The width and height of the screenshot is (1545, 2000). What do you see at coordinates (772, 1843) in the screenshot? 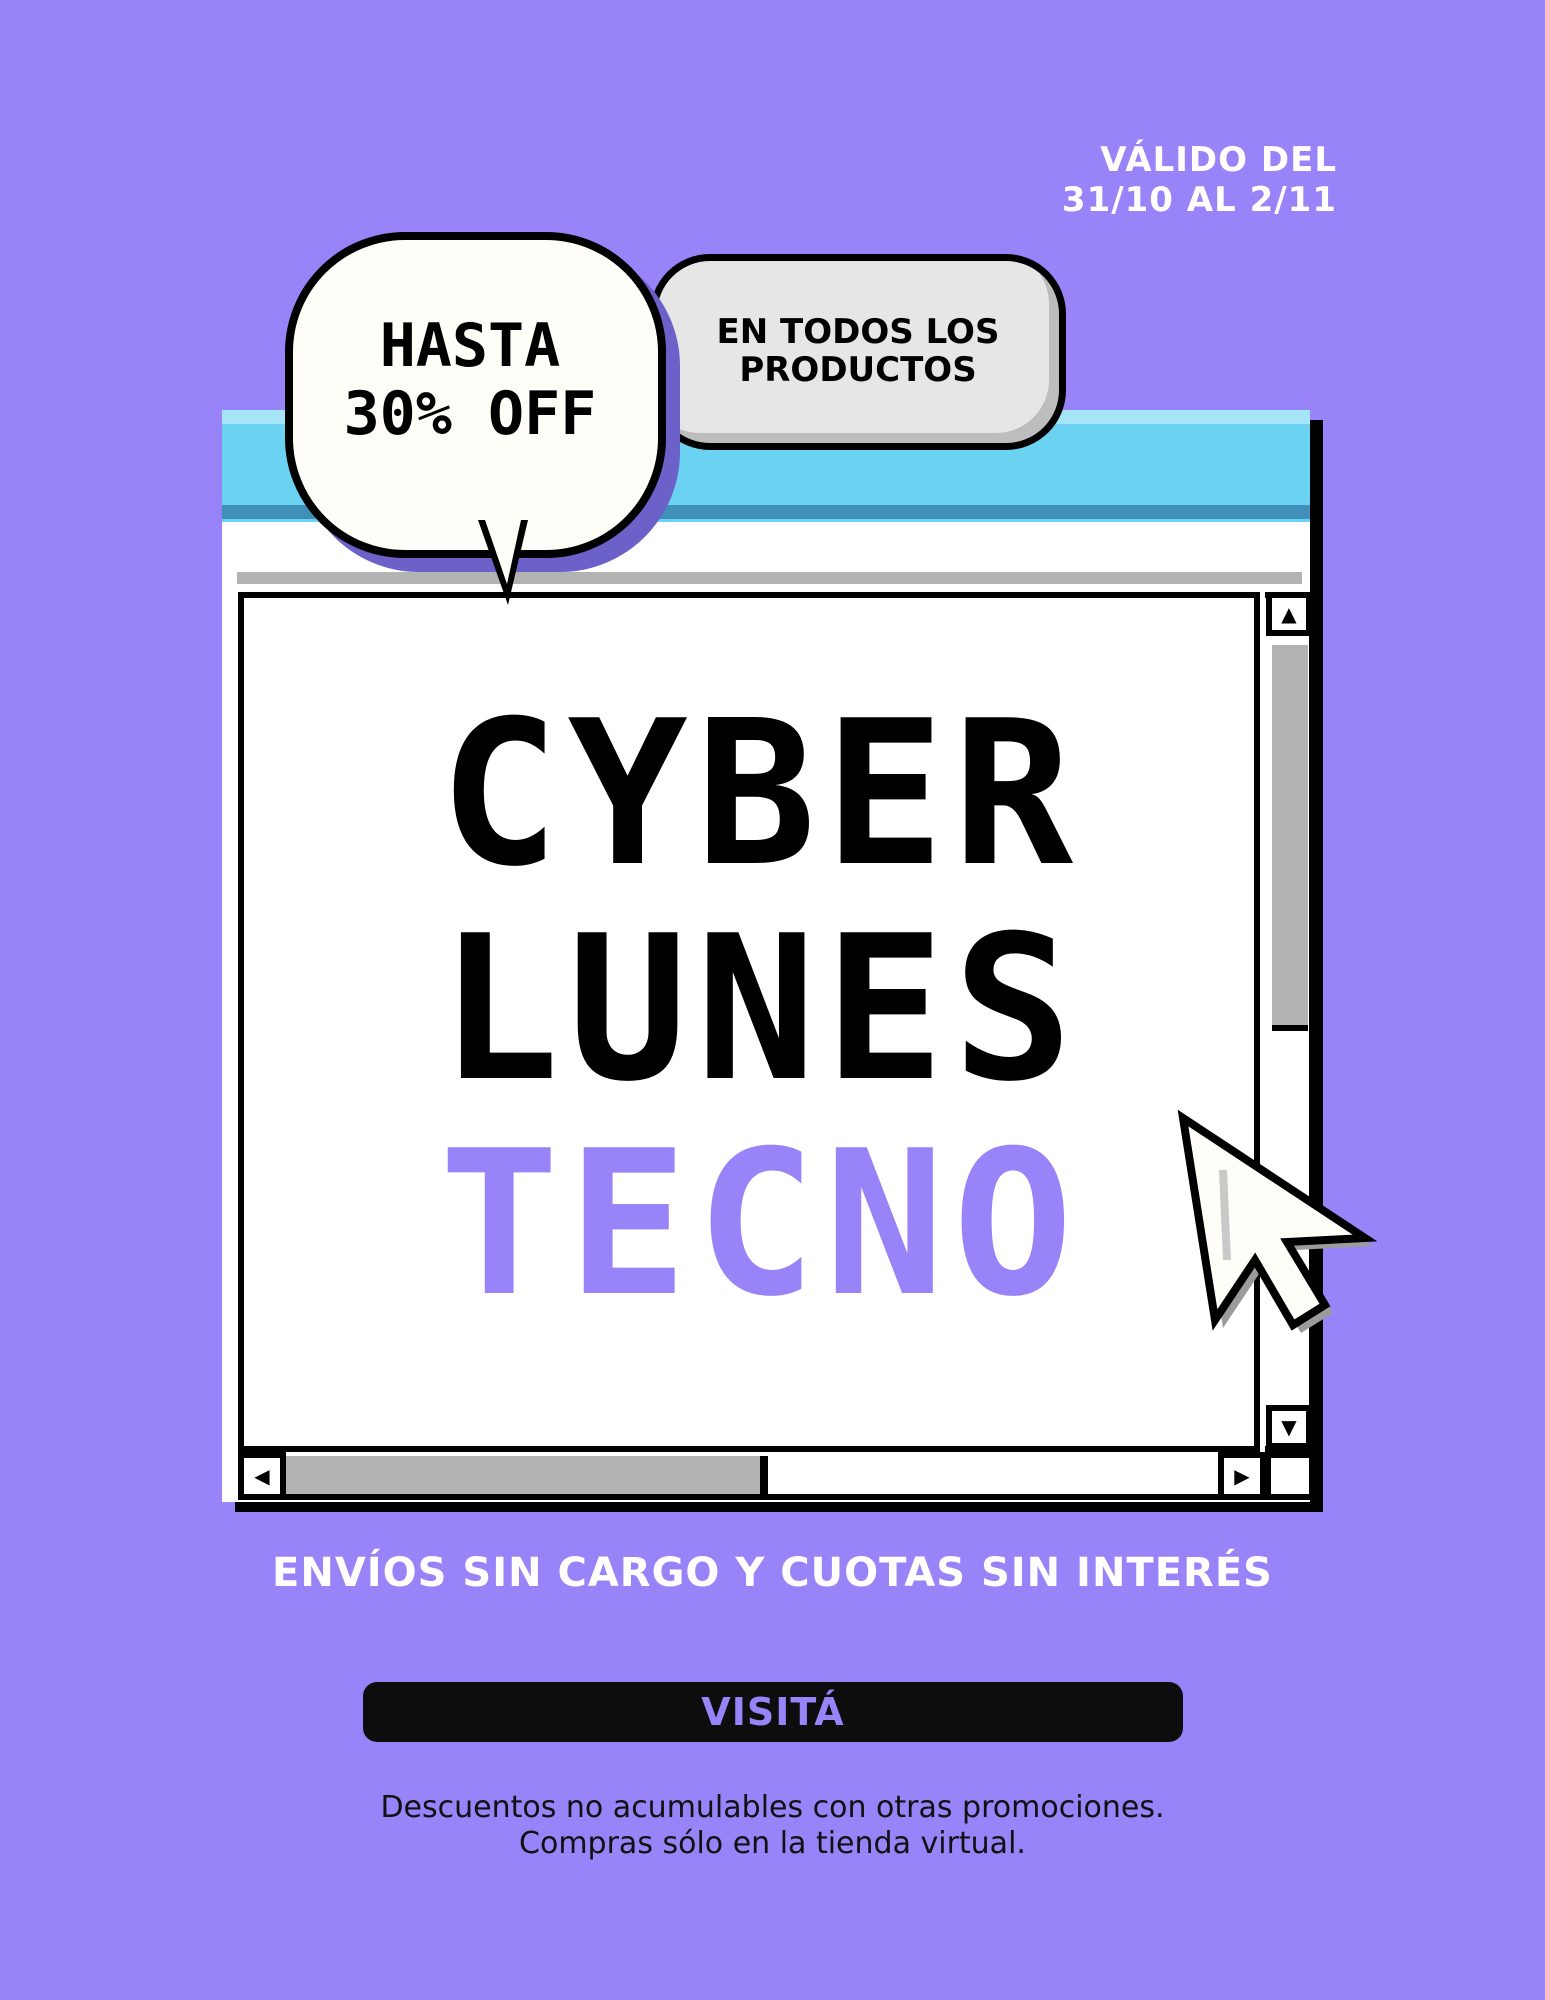
I see `disclaimer-line-2: Compras sólo en la tienda virtual.` at bounding box center [772, 1843].